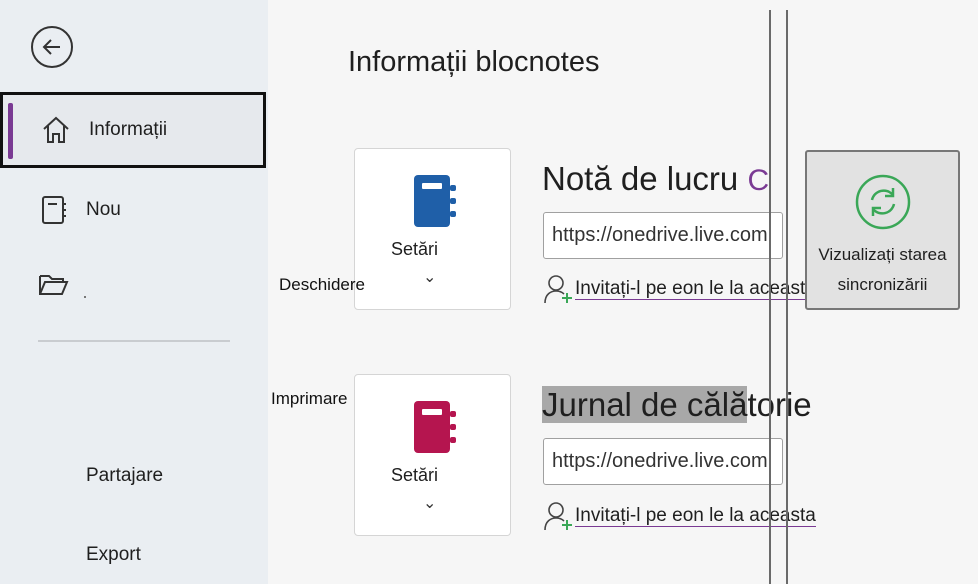 This screenshot has width=978, height=584. I want to click on back-button, so click(52, 47).